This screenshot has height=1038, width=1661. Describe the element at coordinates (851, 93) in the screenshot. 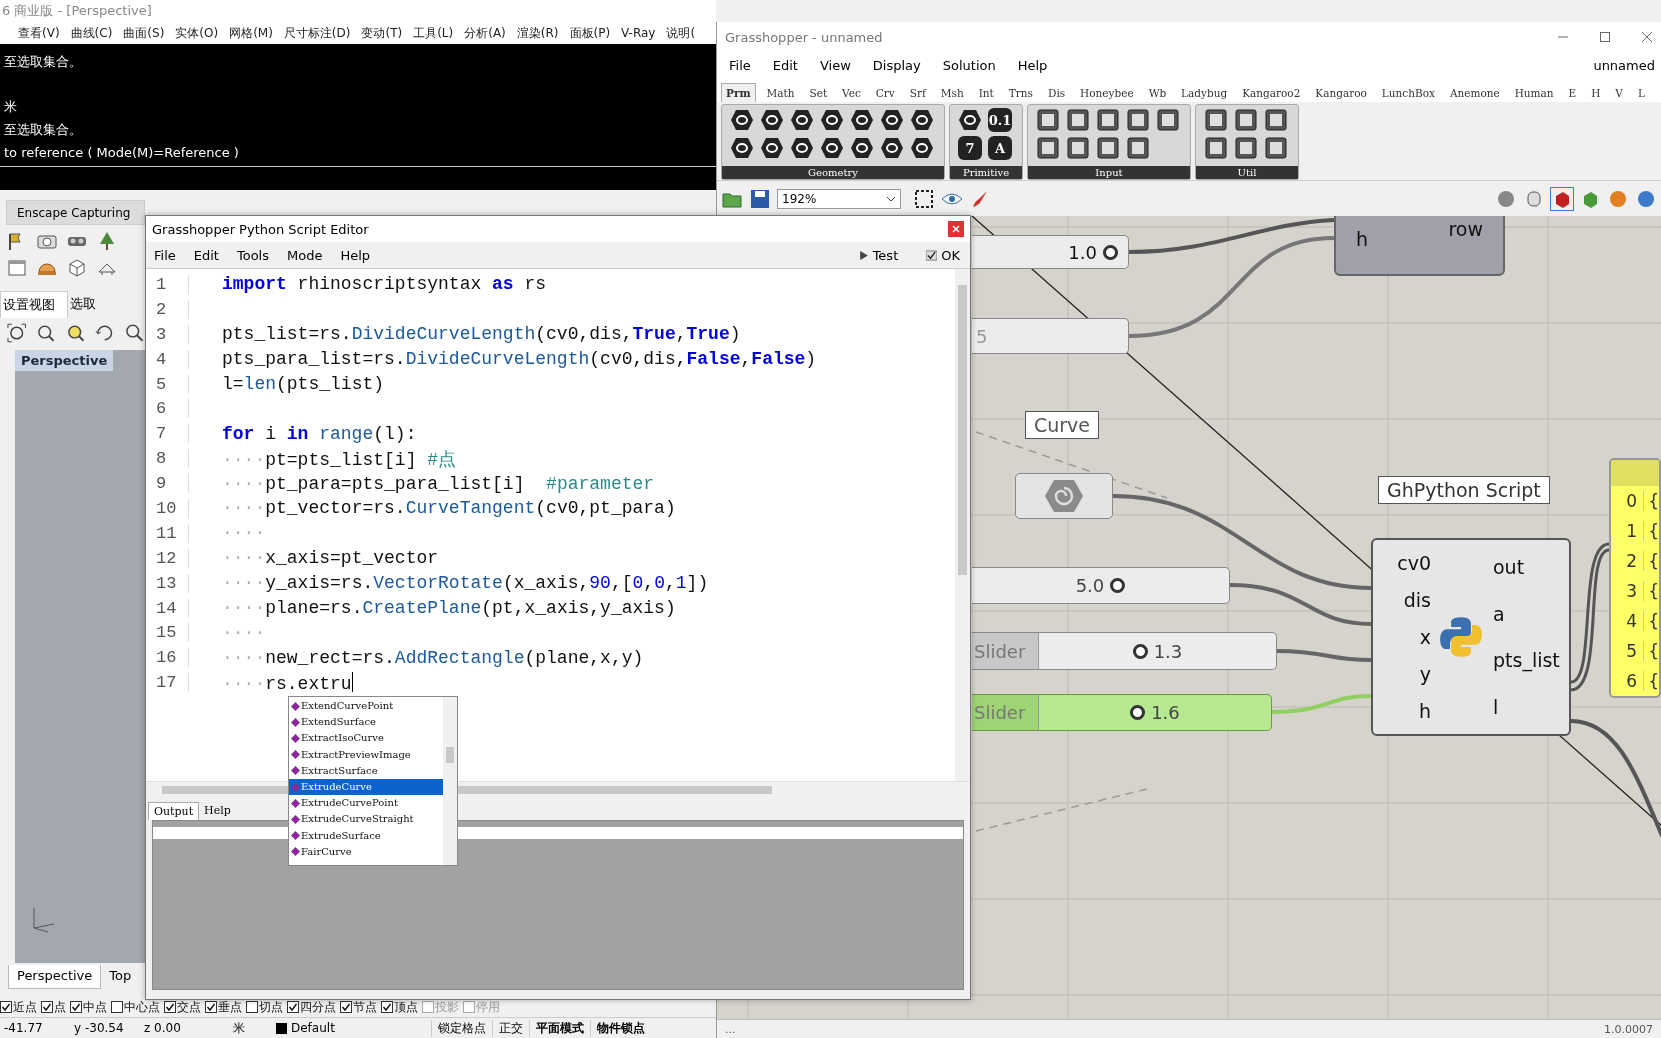

I see `ribbon-tab: Vec` at that location.